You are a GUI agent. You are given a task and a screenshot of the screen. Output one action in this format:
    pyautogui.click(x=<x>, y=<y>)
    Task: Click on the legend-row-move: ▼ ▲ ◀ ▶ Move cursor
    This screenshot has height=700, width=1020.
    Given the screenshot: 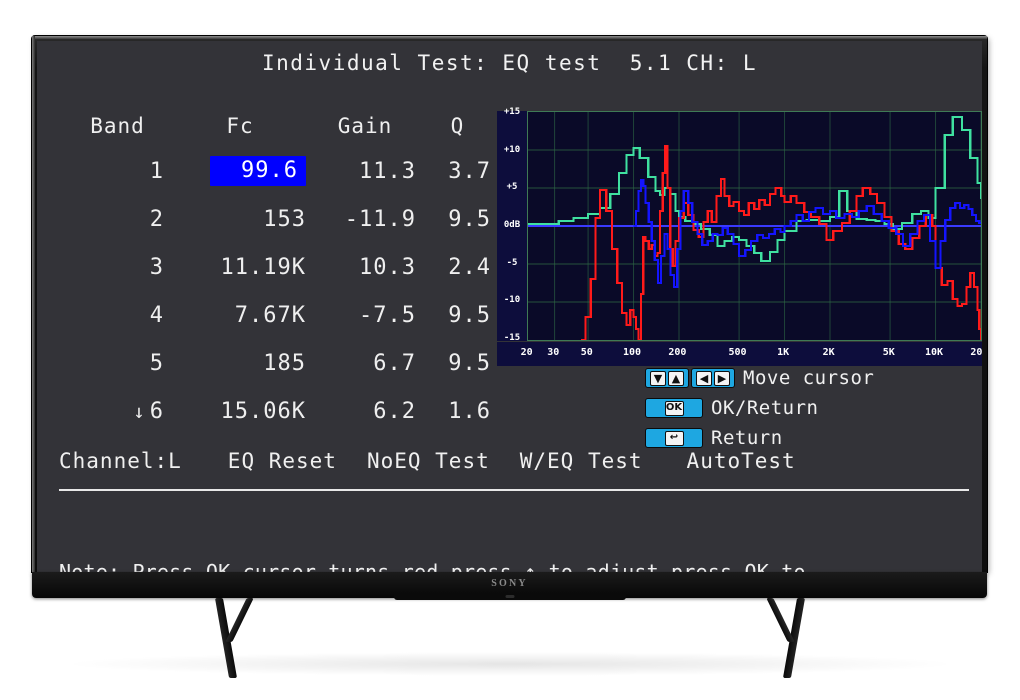 What is the action you would take?
    pyautogui.click(x=759, y=378)
    